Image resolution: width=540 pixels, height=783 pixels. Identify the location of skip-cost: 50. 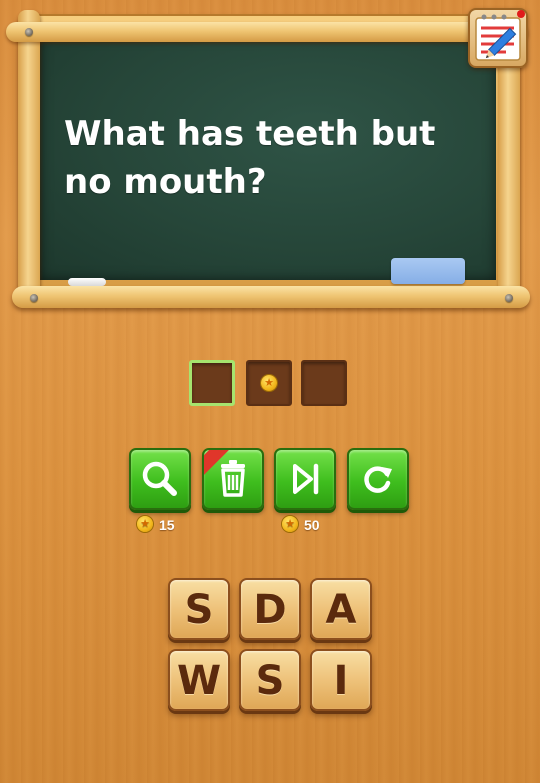
(307, 525).